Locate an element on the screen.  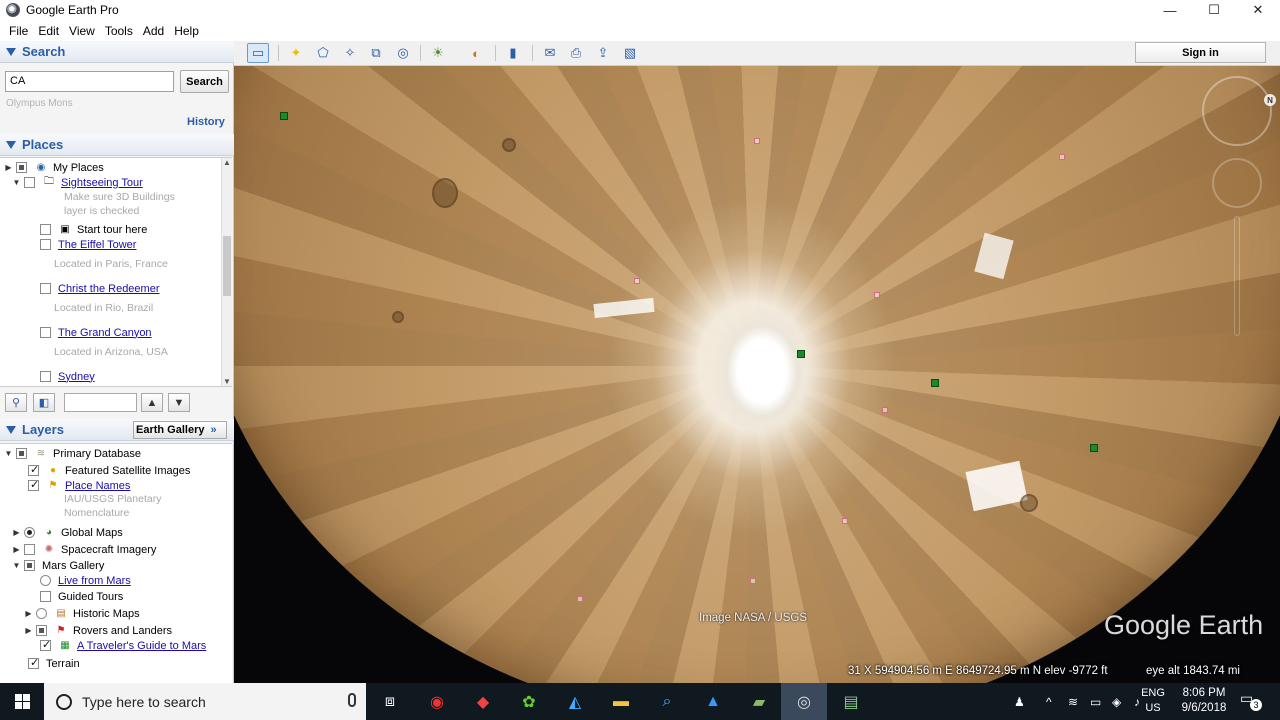
app-icon: ⌕ is located at coordinates (667, 702).